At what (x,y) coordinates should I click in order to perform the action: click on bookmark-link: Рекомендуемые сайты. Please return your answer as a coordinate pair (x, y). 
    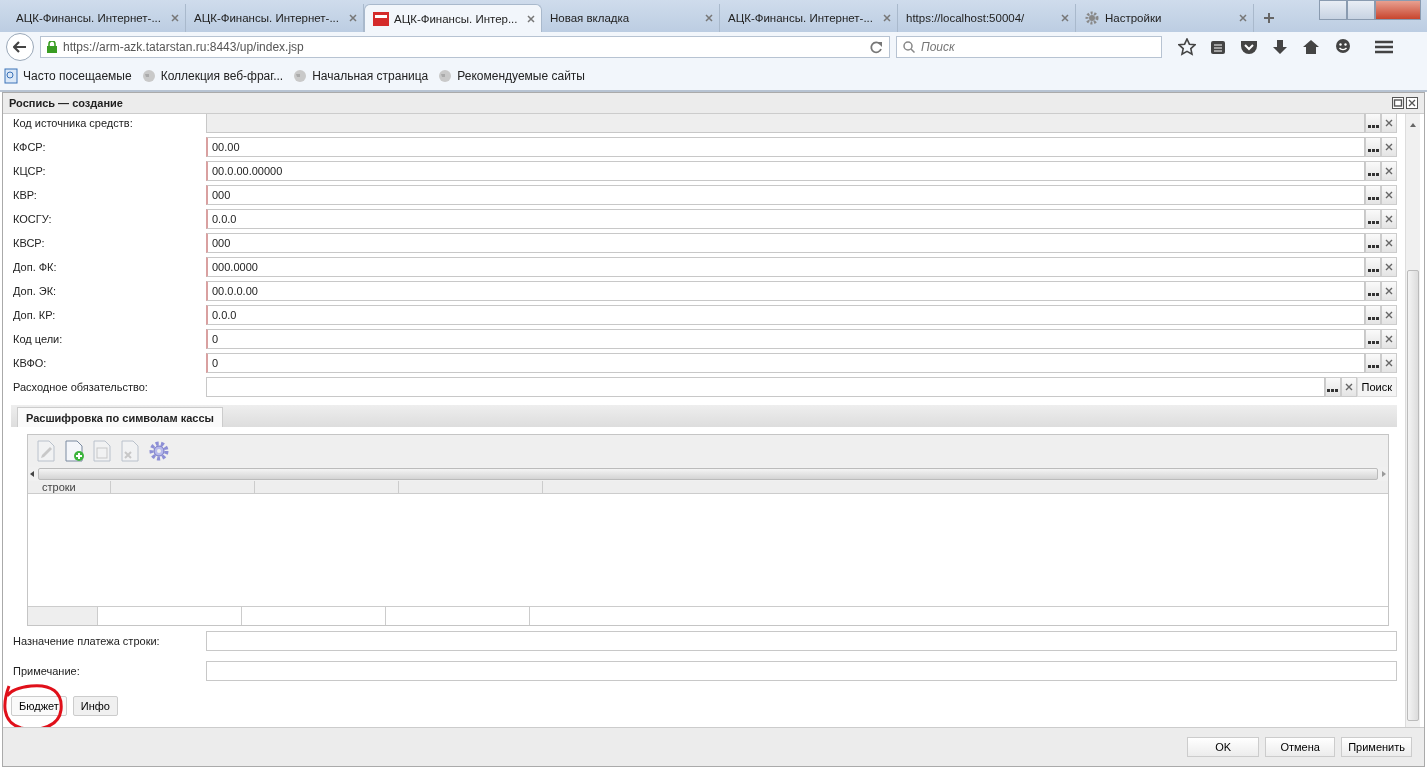
    Looking at the image, I should click on (521, 76).